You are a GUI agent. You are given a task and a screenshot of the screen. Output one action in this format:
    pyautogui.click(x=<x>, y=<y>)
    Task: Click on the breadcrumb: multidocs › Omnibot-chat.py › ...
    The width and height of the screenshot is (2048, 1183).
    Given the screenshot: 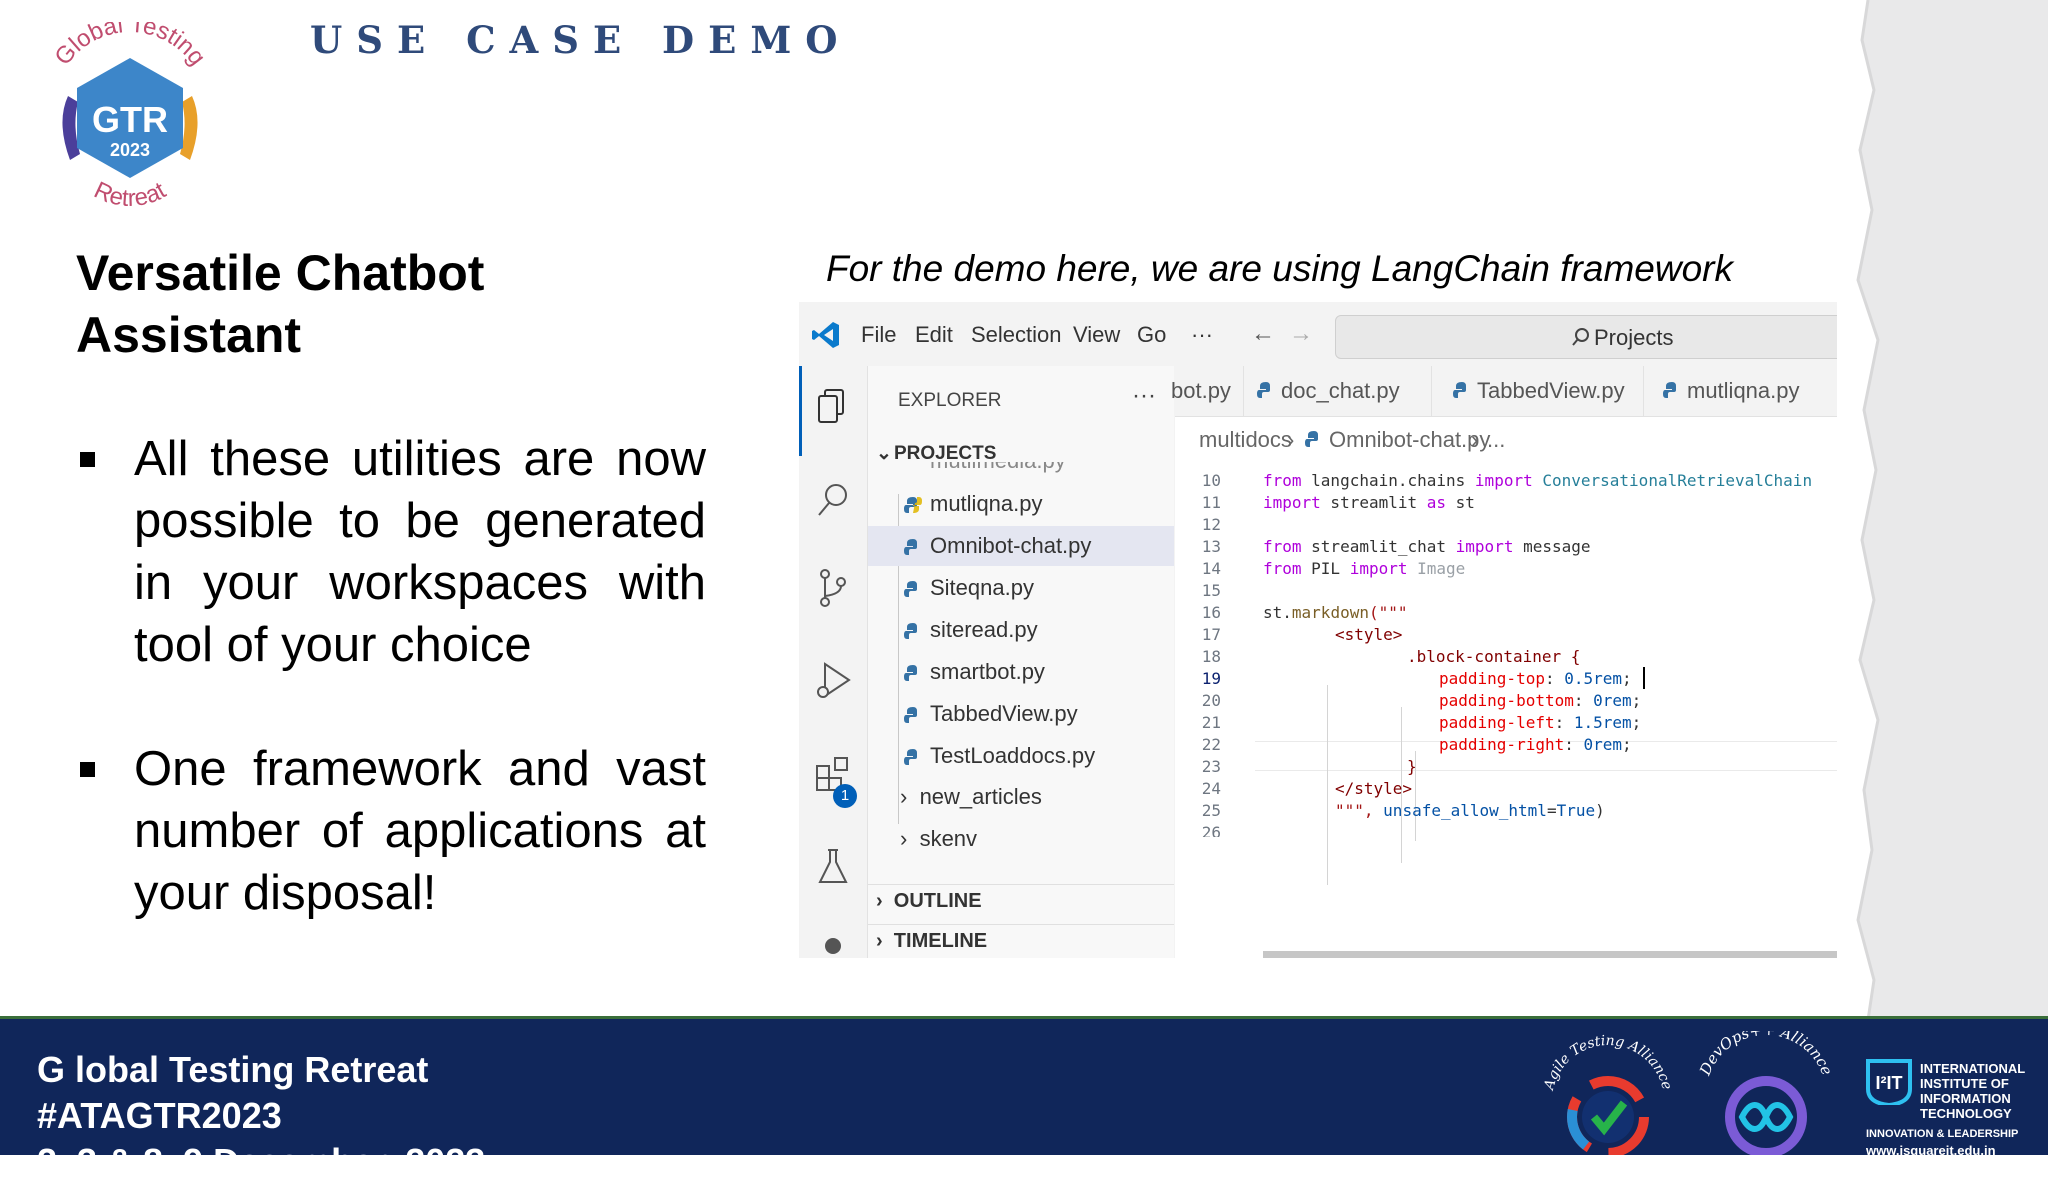 What is the action you would take?
    pyautogui.click(x=1506, y=438)
    